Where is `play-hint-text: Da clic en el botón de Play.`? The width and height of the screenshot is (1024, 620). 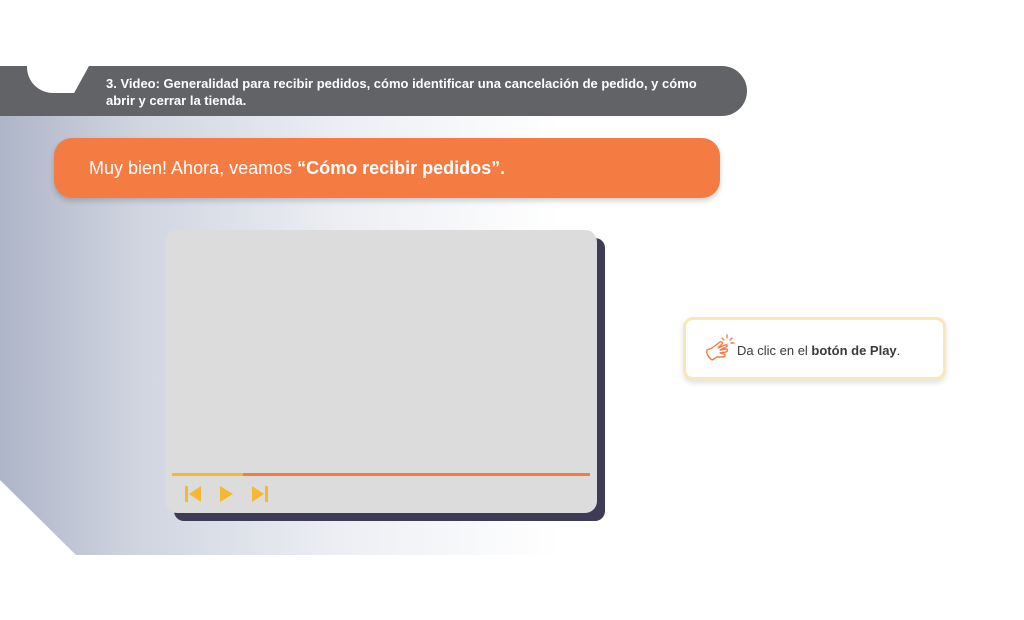
play-hint-text: Da clic en el botón de Play. is located at coordinates (818, 350).